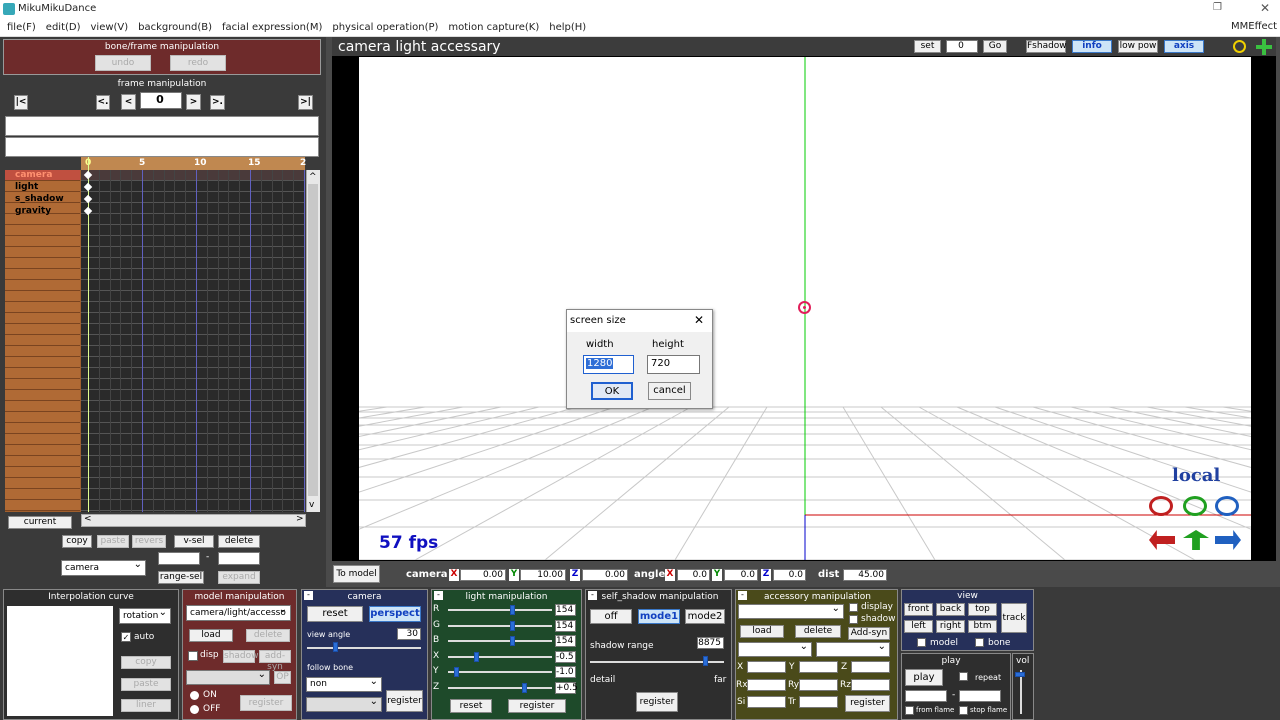 Image resolution: width=1280 pixels, height=720 pixels. I want to click on disp-checkbox, so click(193, 656).